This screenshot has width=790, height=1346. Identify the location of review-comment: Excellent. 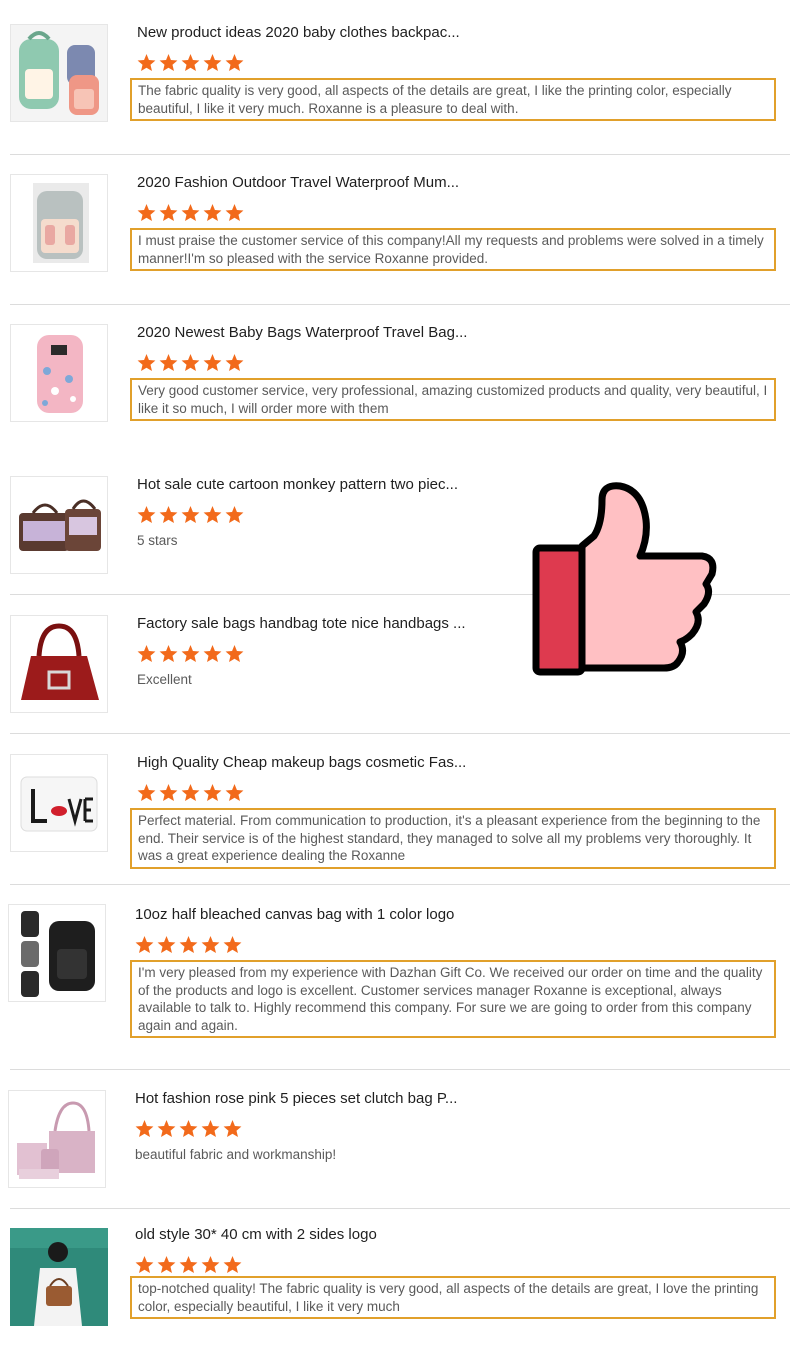
(164, 679).